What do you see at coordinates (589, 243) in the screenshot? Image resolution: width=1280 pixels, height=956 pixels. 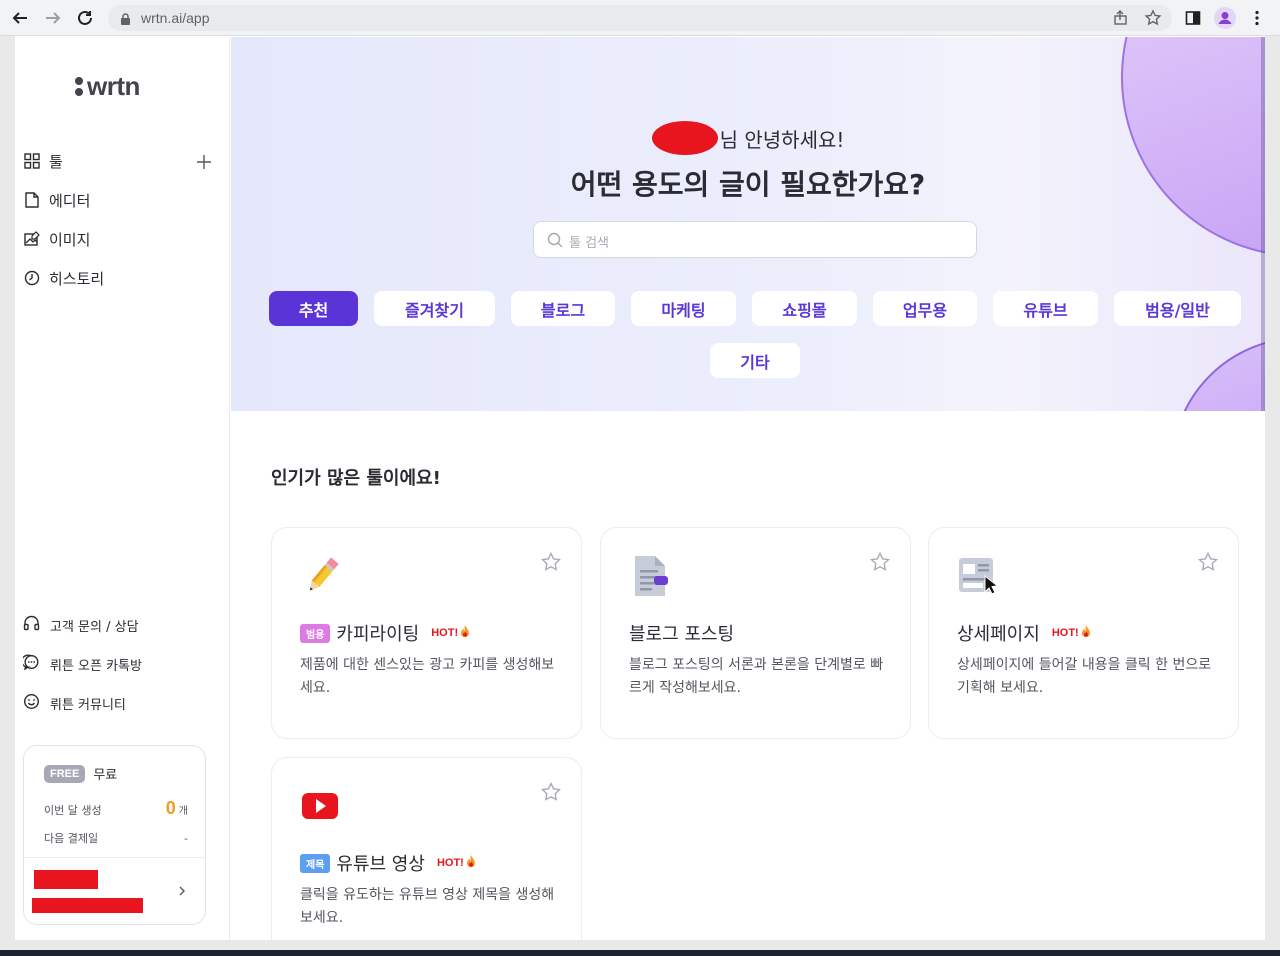 I see `search-placeholder: 툴 검색` at bounding box center [589, 243].